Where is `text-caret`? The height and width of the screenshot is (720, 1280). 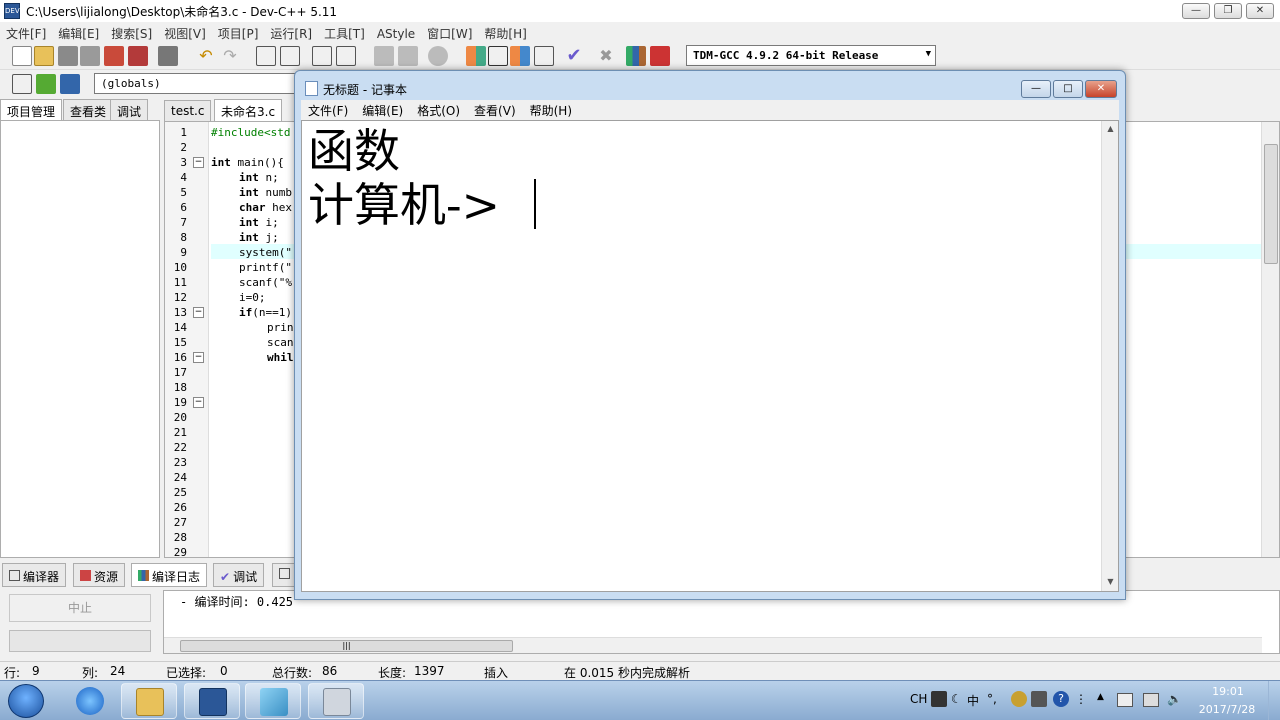
text-caret is located at coordinates (535, 204).